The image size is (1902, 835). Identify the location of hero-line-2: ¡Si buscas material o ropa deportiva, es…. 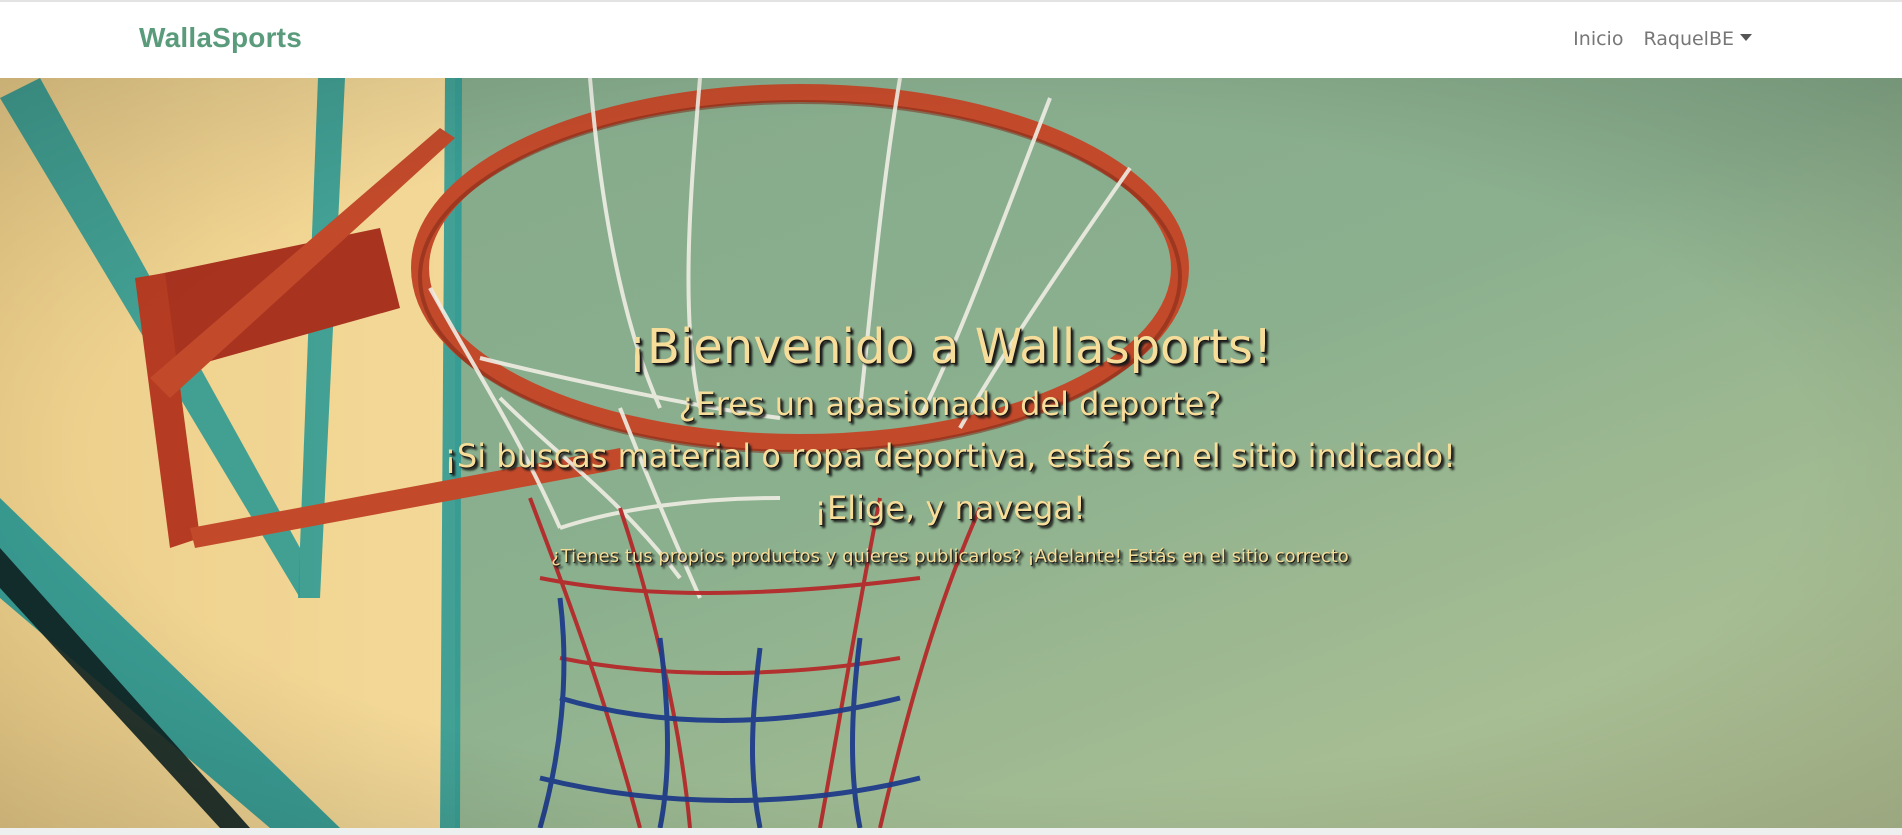
(950, 456).